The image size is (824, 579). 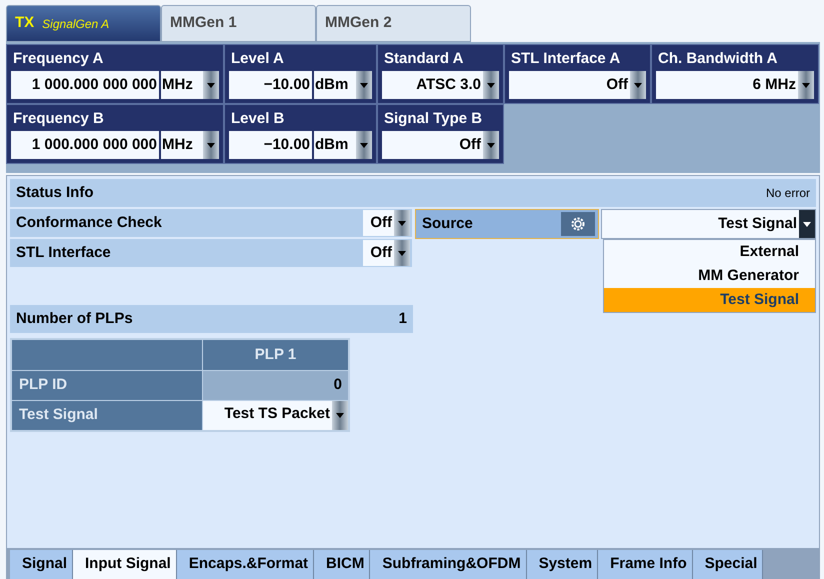 I want to click on parameter-label: Frequency B, so click(x=58, y=119).